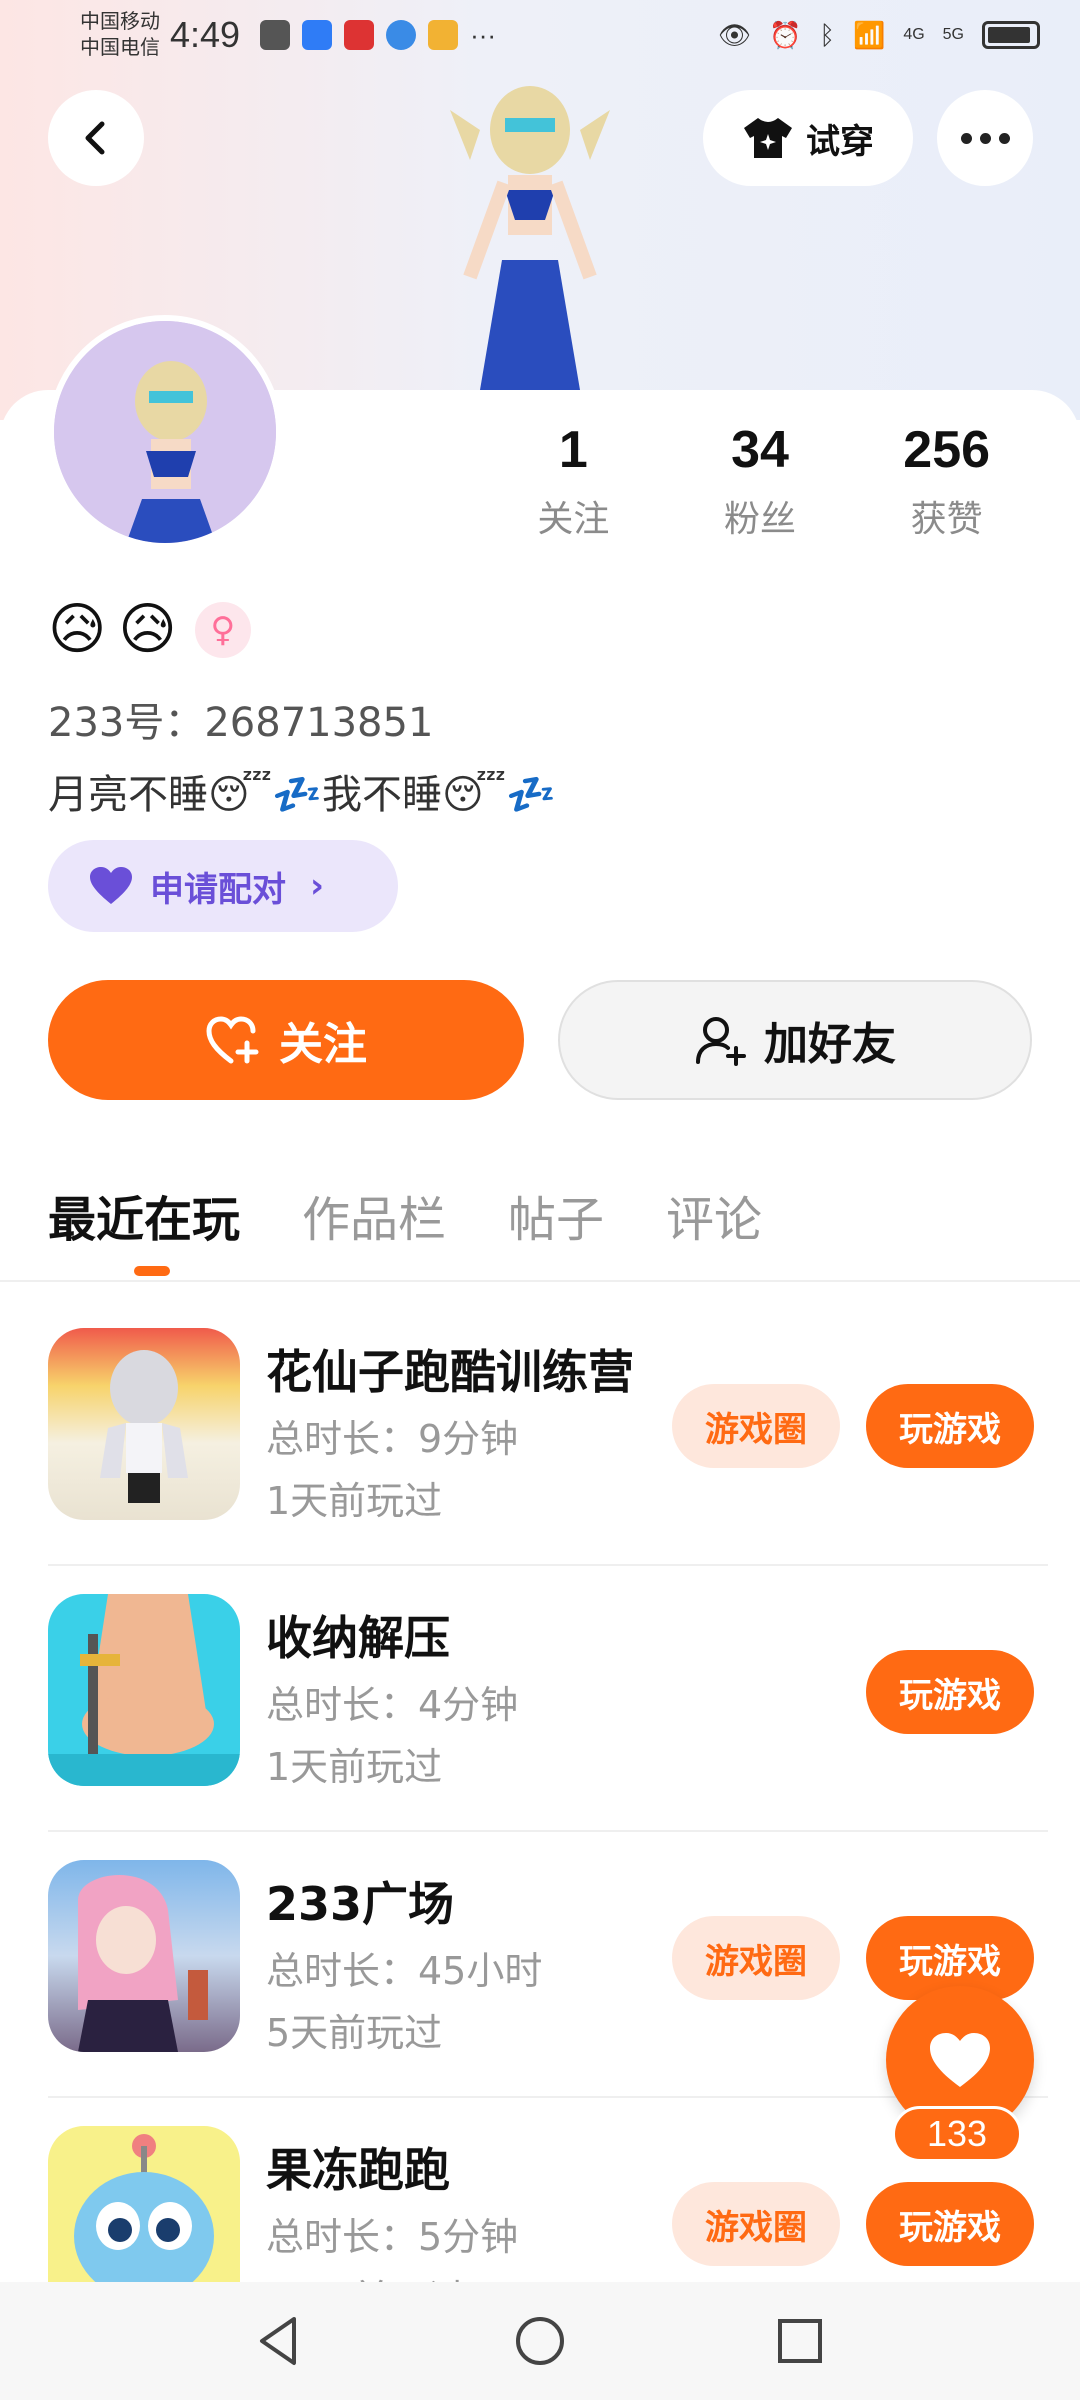  I want to click on game-row: 花仙子跑酷训练营 总时长：9分钟 1天前玩过 游戏圈 玩游戏, so click(548, 1433).